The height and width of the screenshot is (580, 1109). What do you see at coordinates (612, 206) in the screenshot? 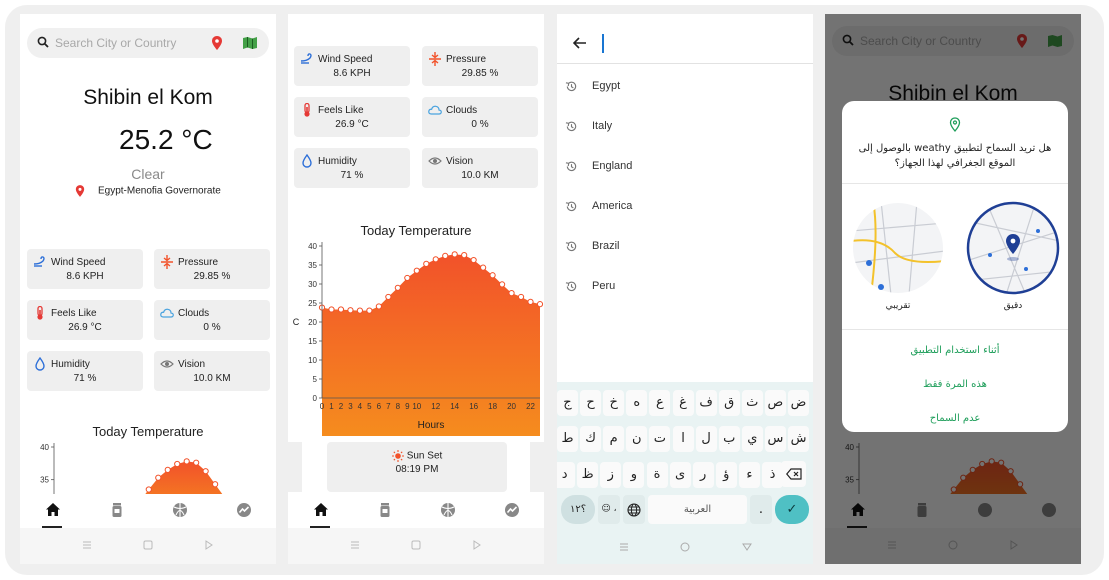
I see `history-label: America` at bounding box center [612, 206].